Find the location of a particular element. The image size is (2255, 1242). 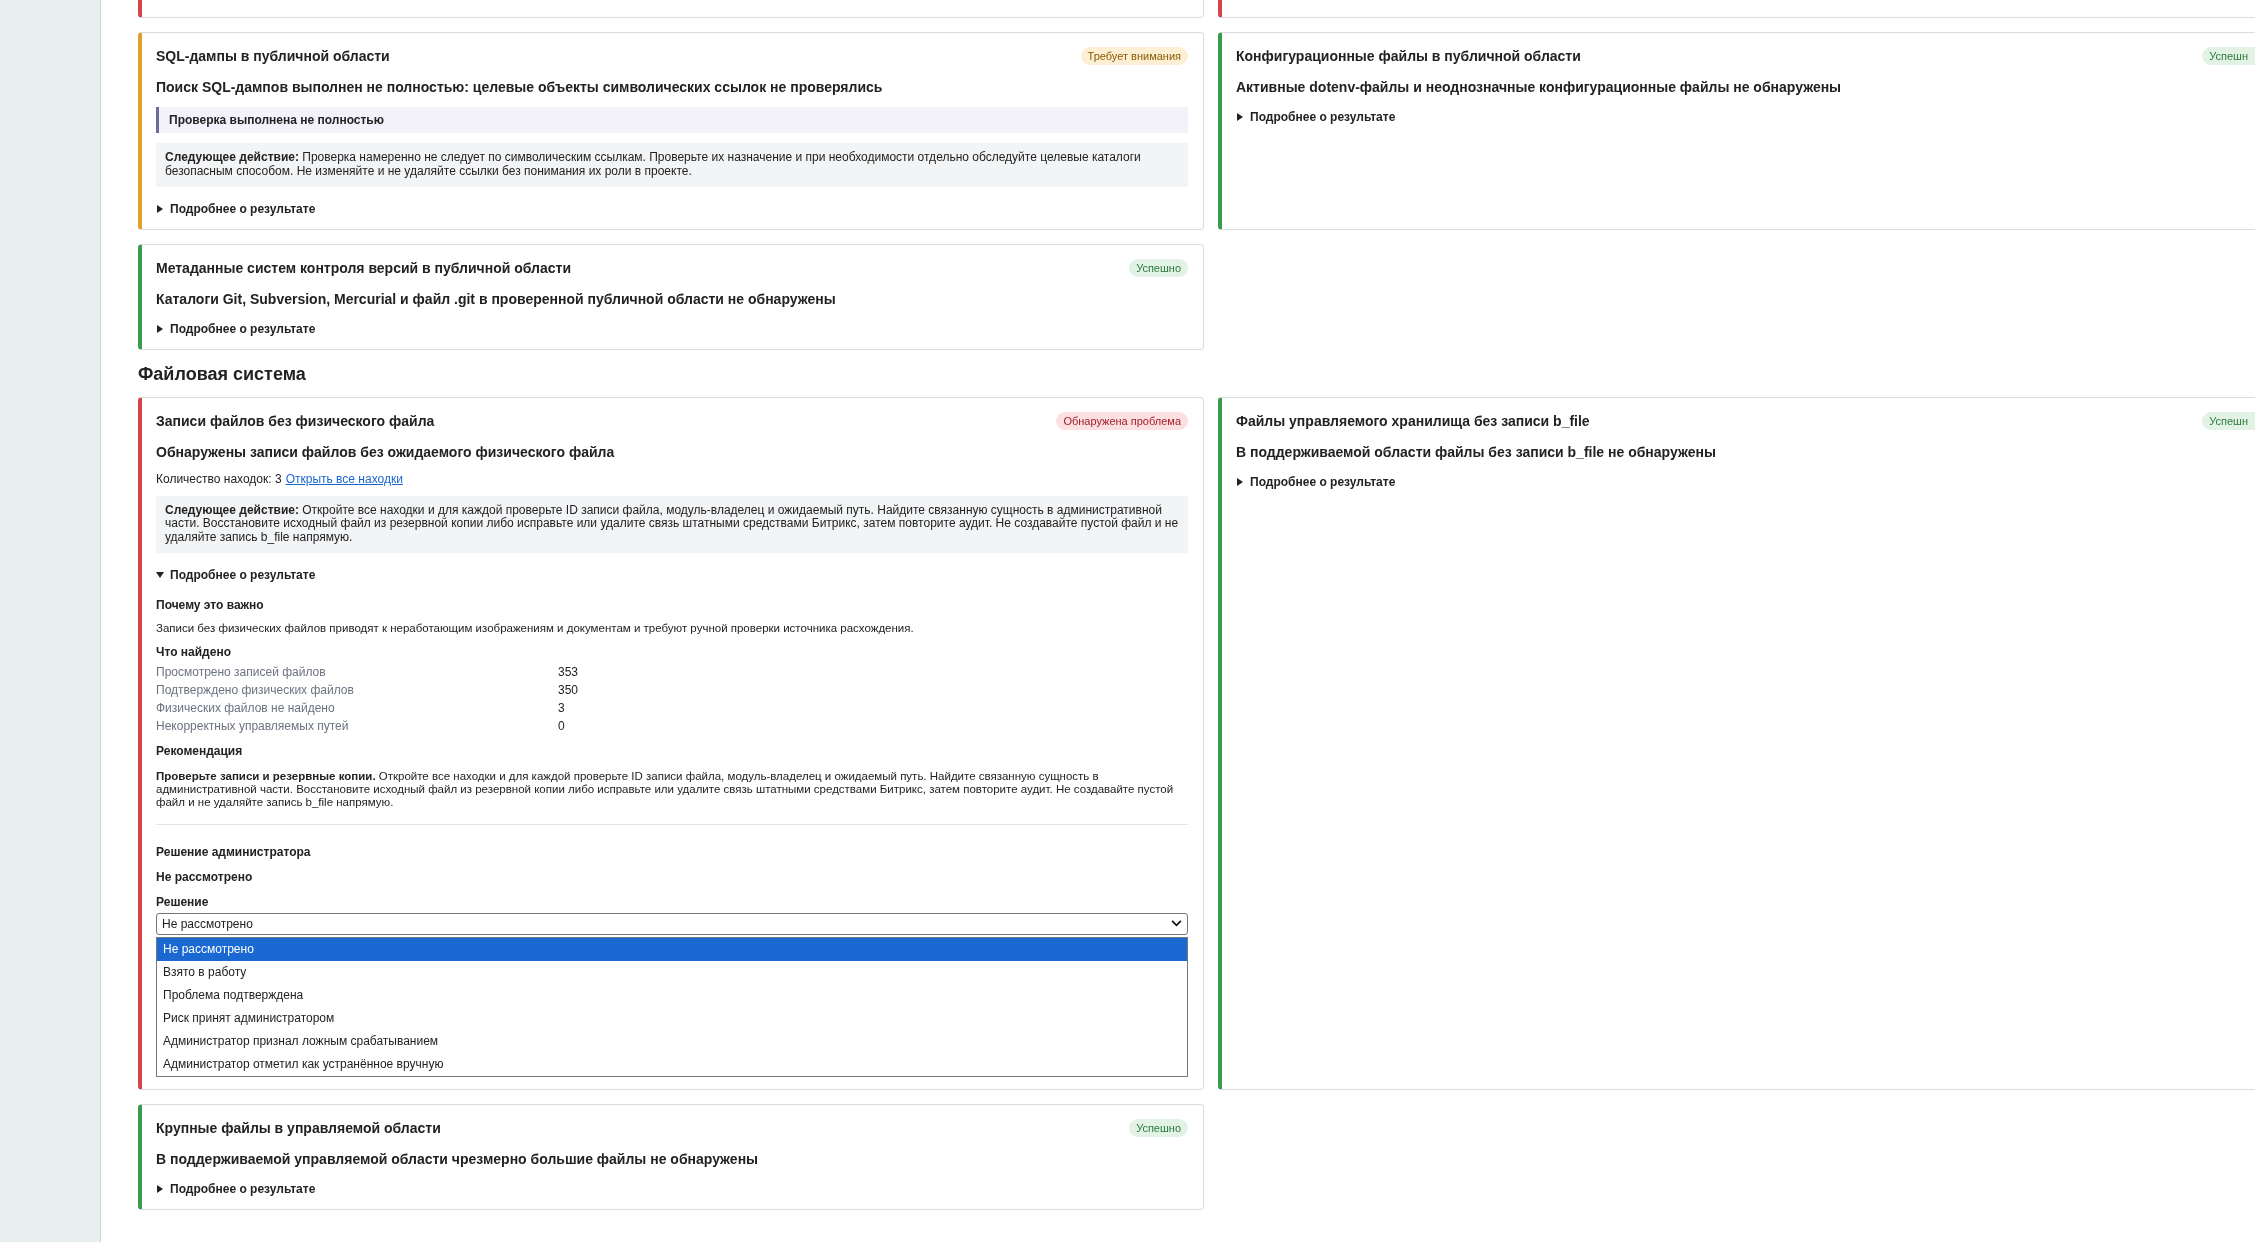

stat-value: 0 is located at coordinates (562, 726).